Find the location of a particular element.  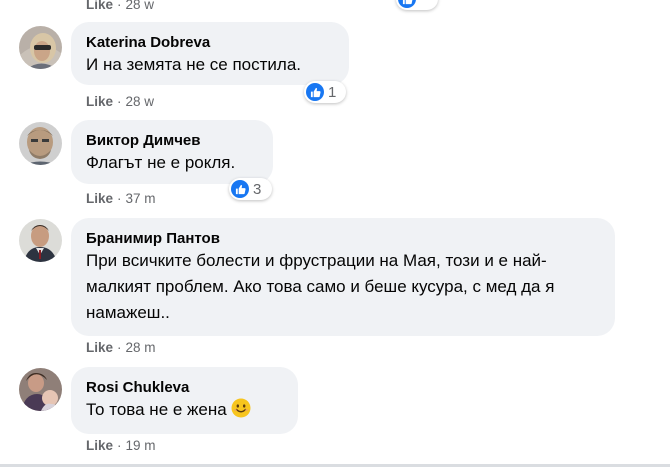

comment-meta: Like · 28 w is located at coordinates (120, 101).